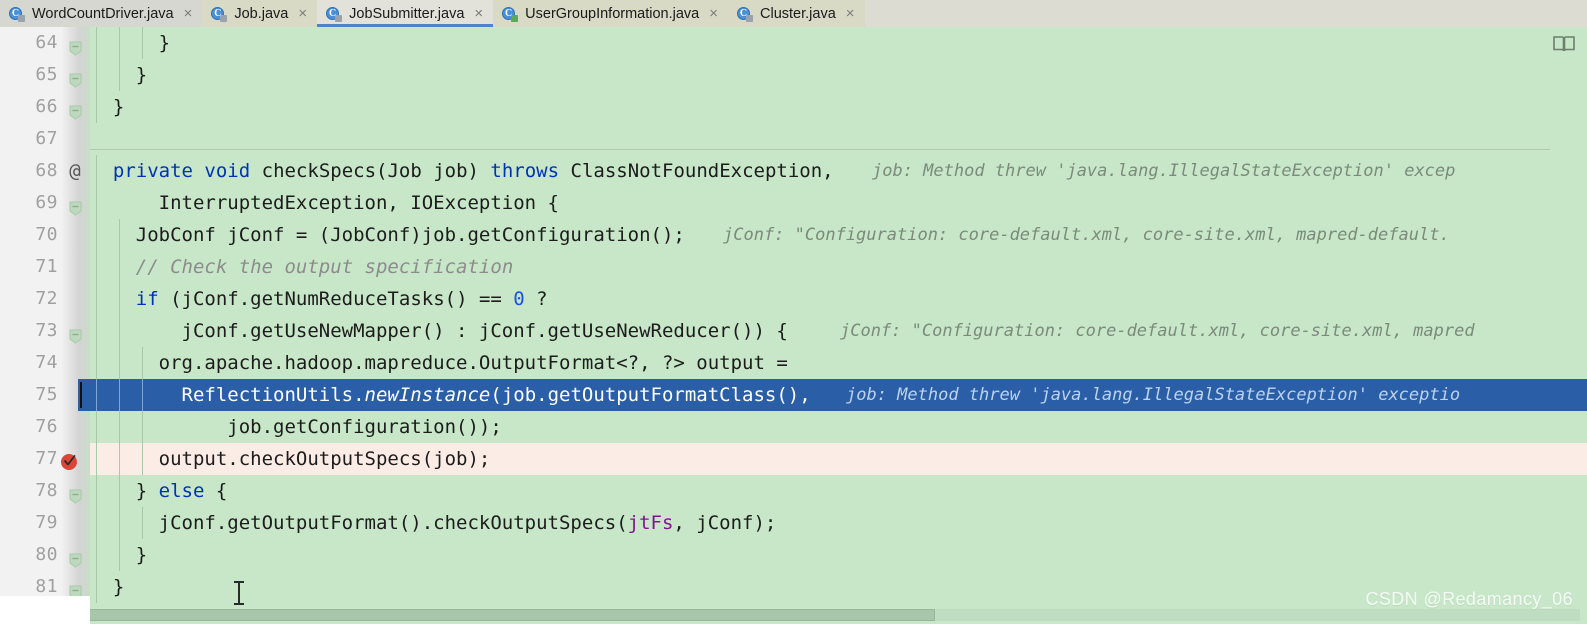  What do you see at coordinates (46, 426) in the screenshot?
I see `line-number: 76` at bounding box center [46, 426].